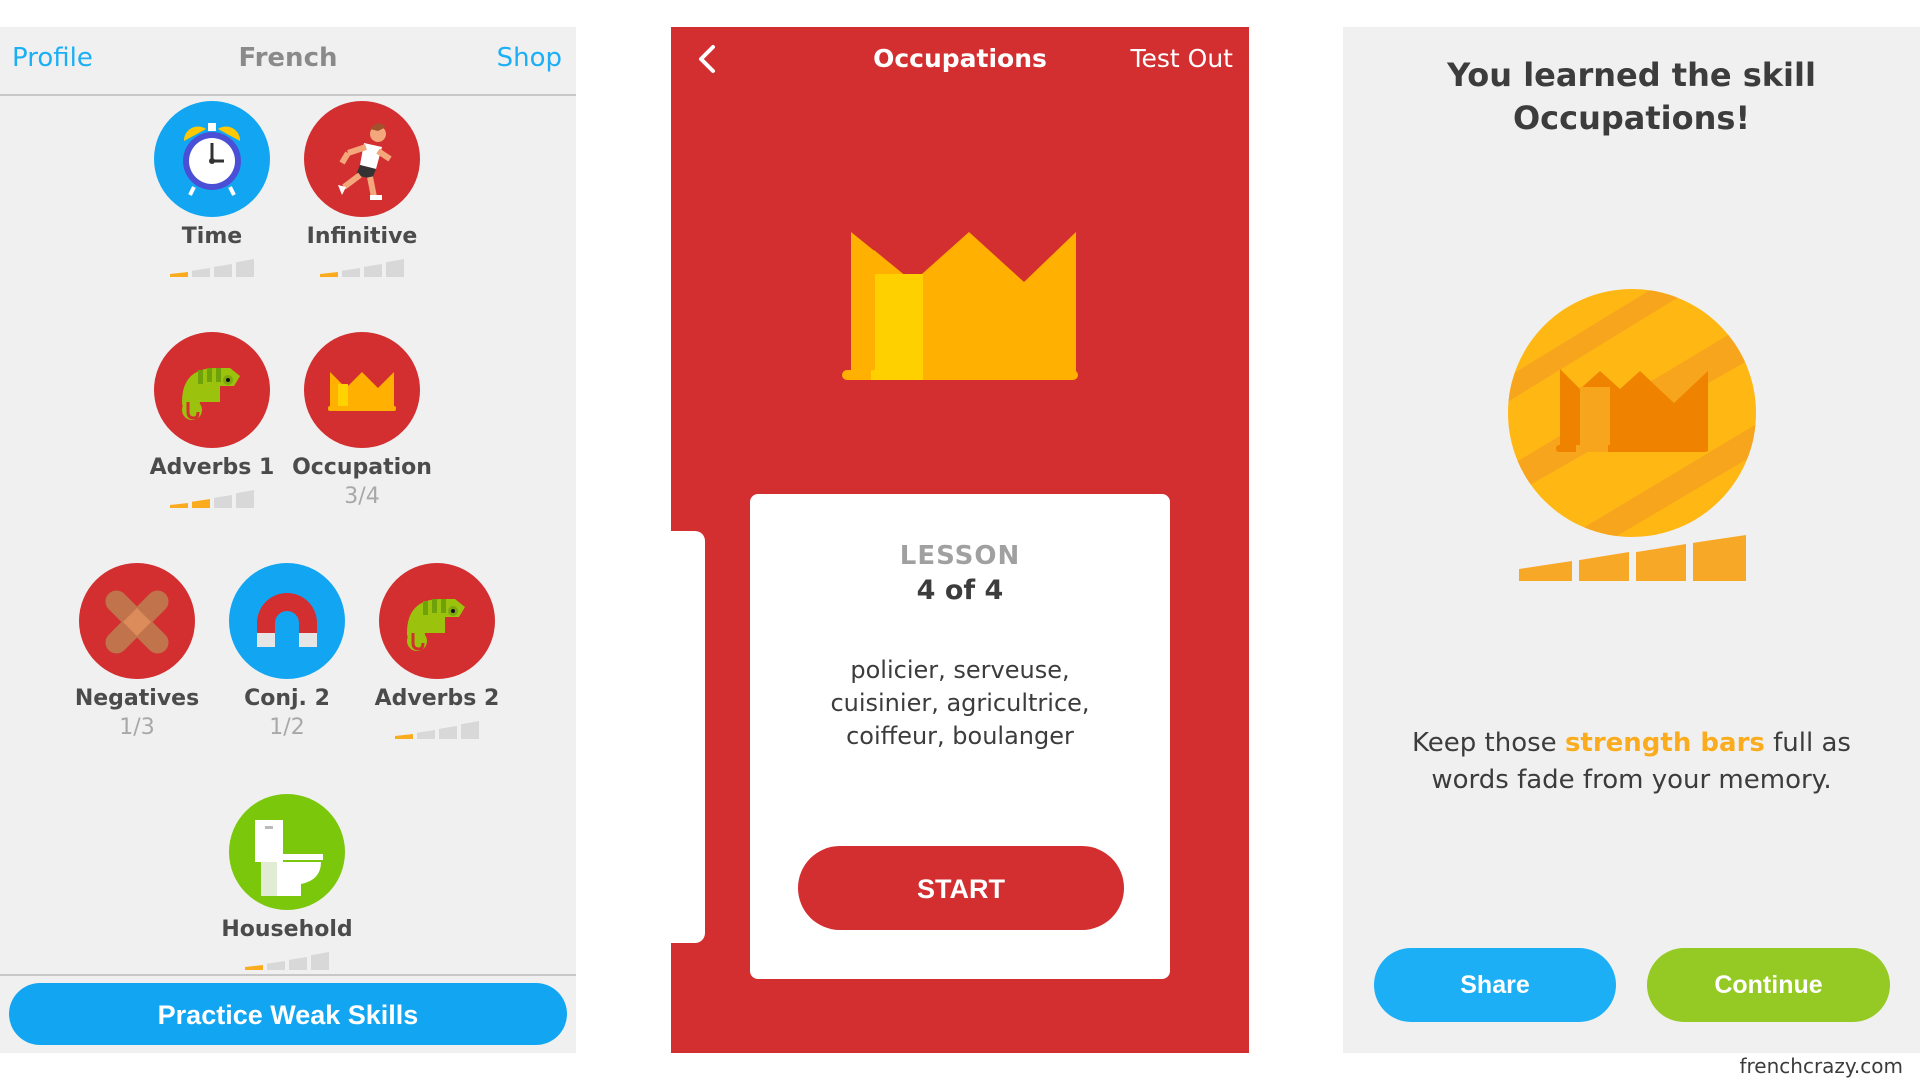 This screenshot has width=1920, height=1080. I want to click on profile-link: Profile, so click(52, 58).